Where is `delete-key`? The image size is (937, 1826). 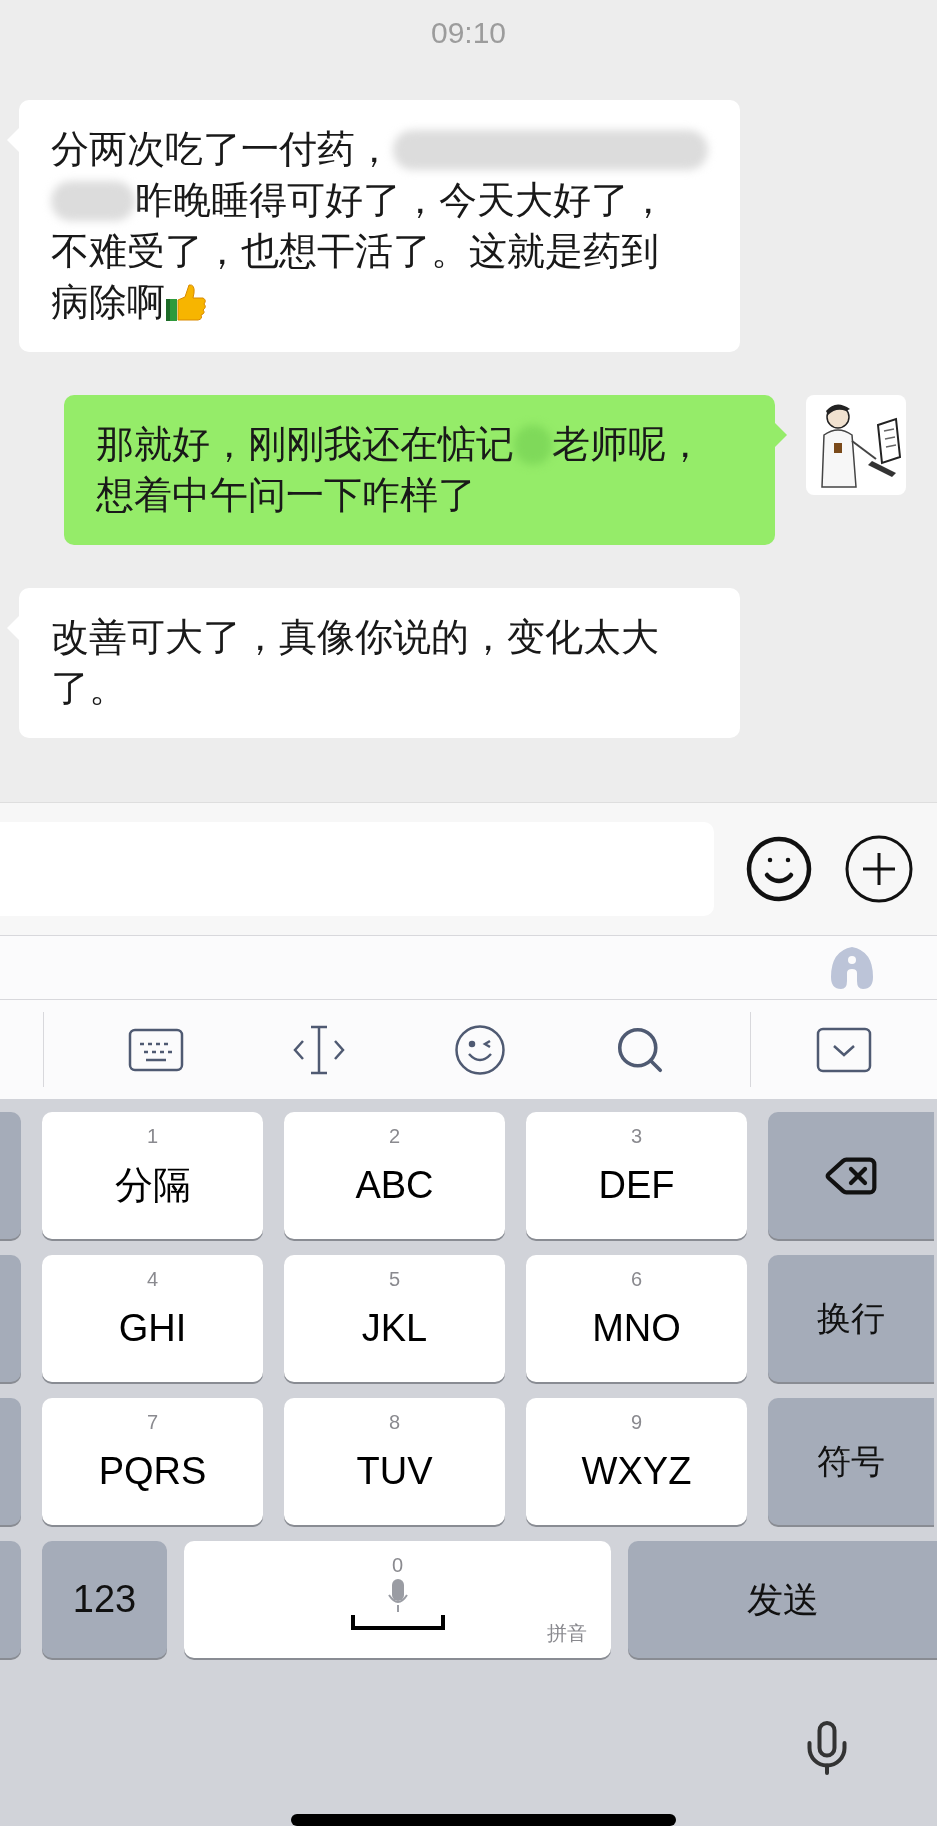
delete-key is located at coordinates (851, 1175).